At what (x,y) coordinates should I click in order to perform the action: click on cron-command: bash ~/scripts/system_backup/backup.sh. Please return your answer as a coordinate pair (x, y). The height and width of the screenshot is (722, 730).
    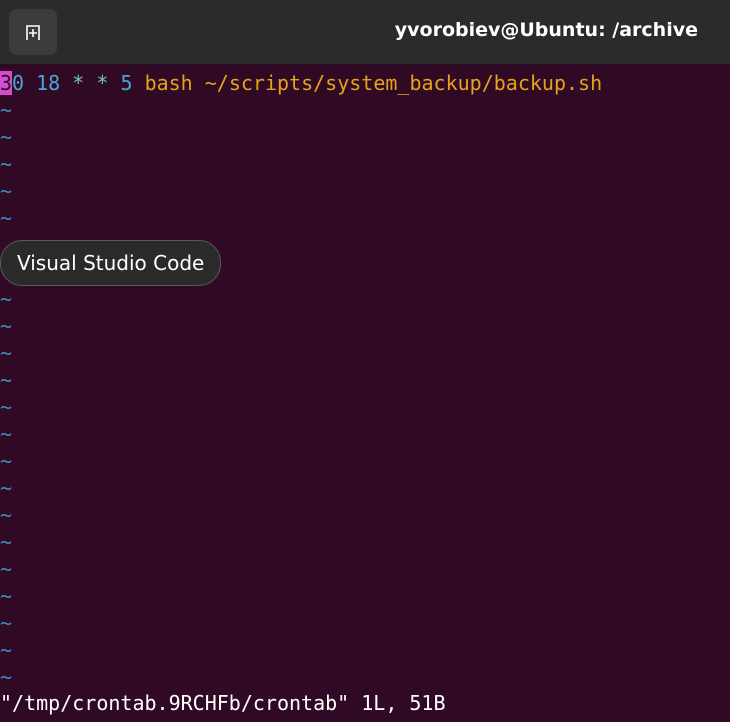
    Looking at the image, I should click on (373, 83).